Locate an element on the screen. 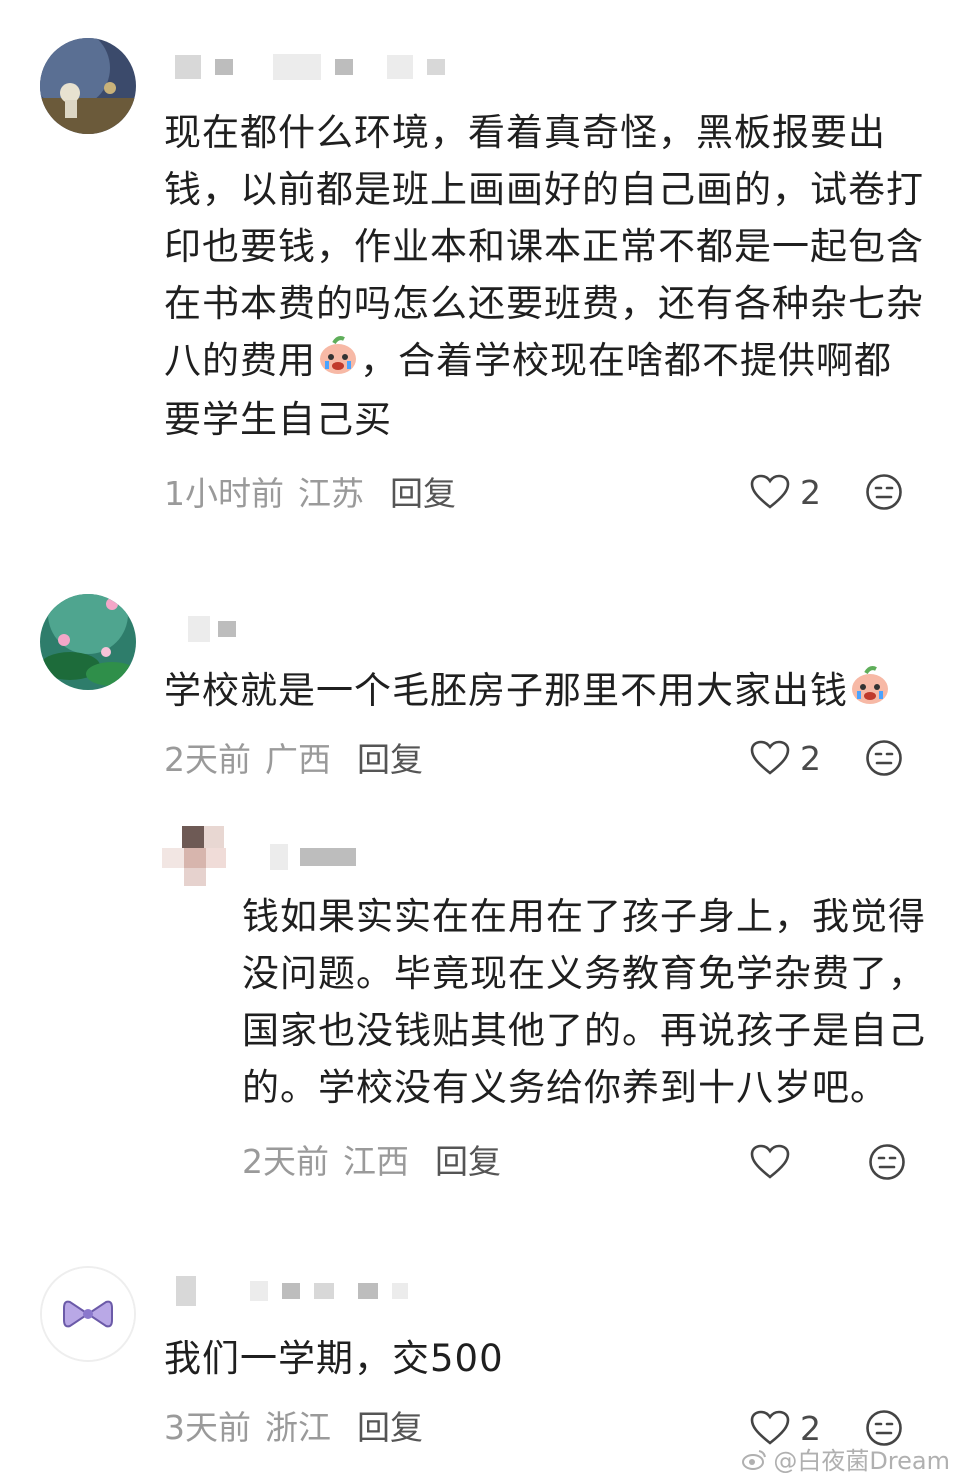 The height and width of the screenshot is (1482, 960). watermark: @白夜菌Dream is located at coordinates (845, 1458).